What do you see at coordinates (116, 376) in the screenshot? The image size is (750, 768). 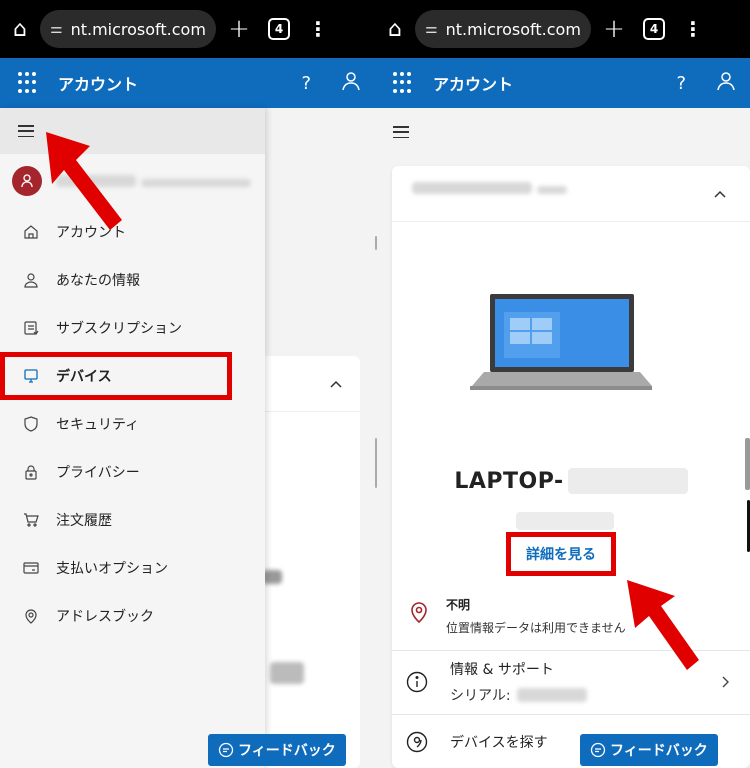 I see `nav-item-devices: デバイス` at bounding box center [116, 376].